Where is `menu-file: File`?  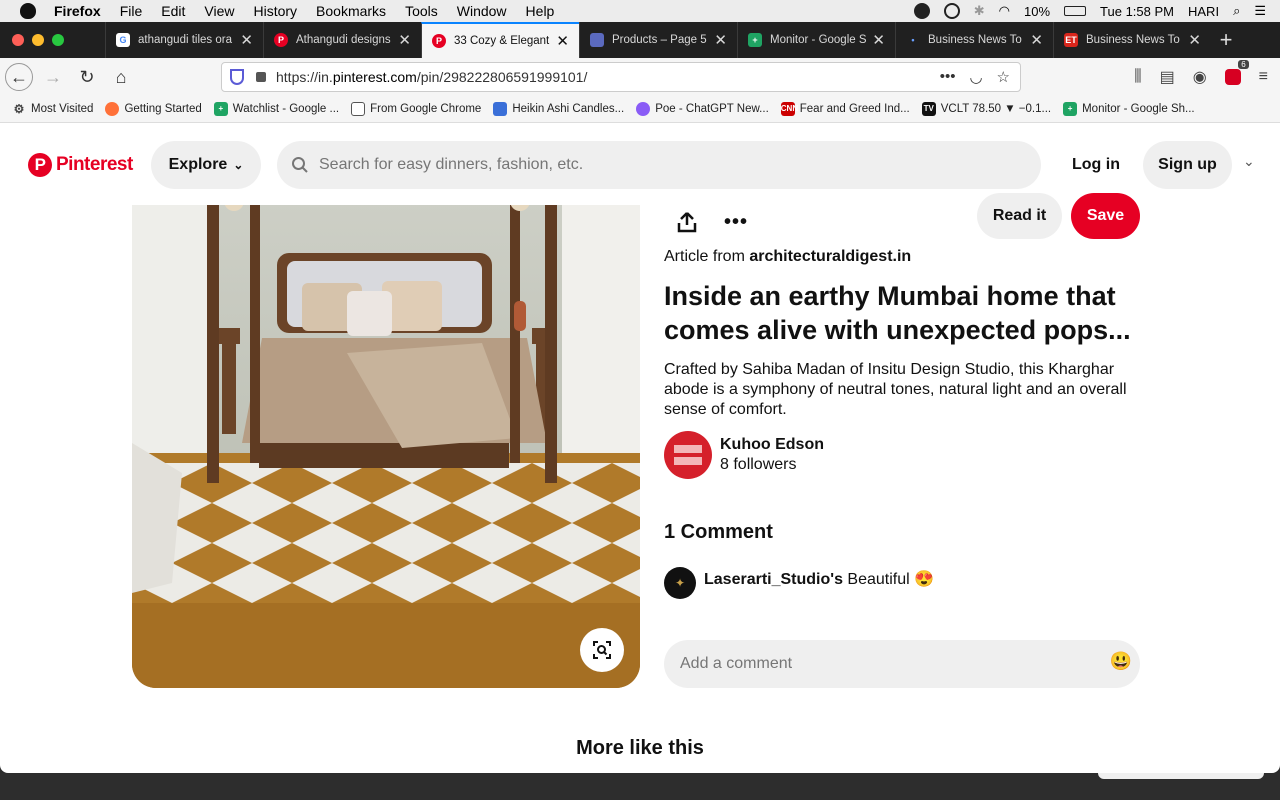 menu-file: File is located at coordinates (131, 11).